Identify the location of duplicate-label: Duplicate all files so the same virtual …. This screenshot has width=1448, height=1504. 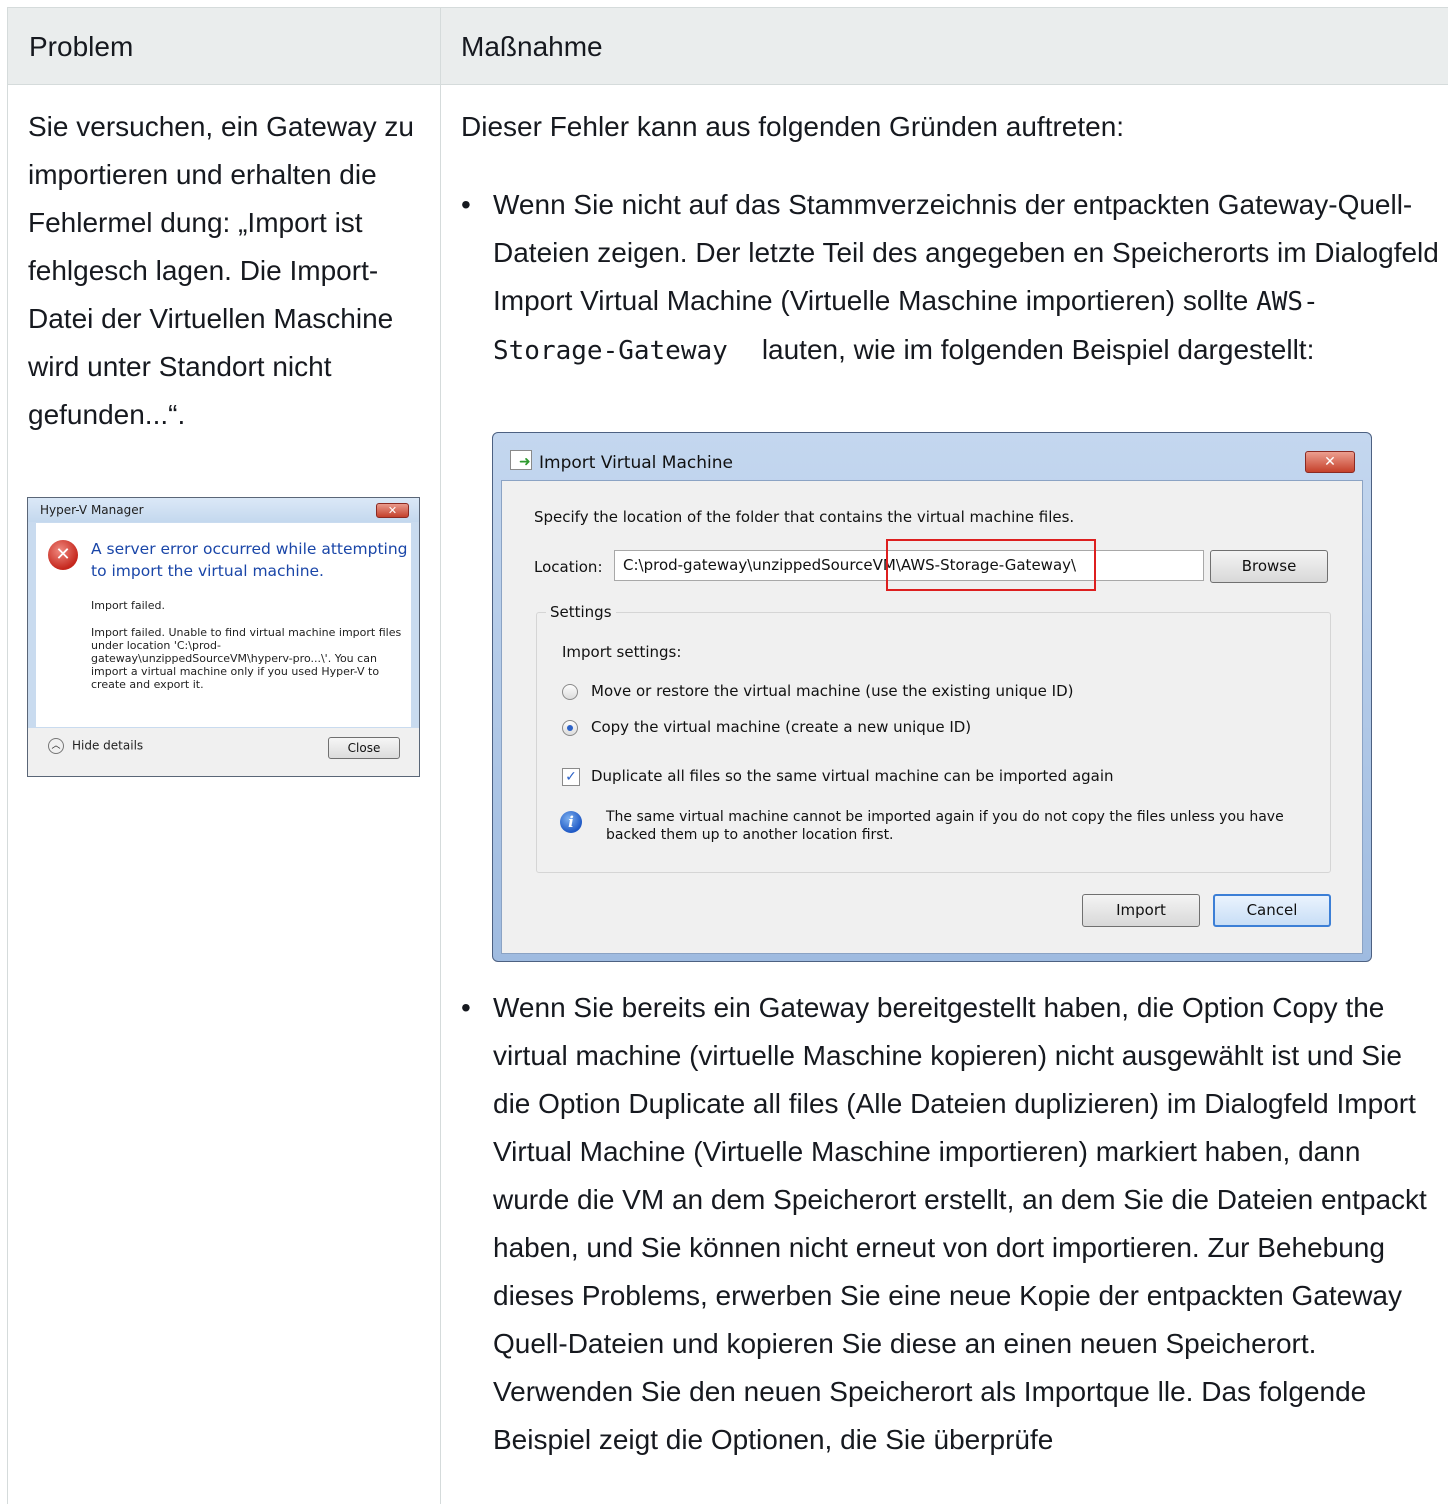
(852, 776).